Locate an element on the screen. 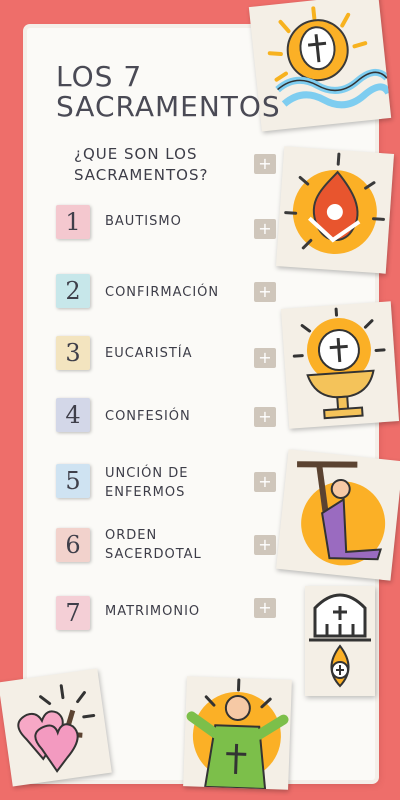 This screenshot has height=800, width=400. eucharist-icon is located at coordinates (340, 365).